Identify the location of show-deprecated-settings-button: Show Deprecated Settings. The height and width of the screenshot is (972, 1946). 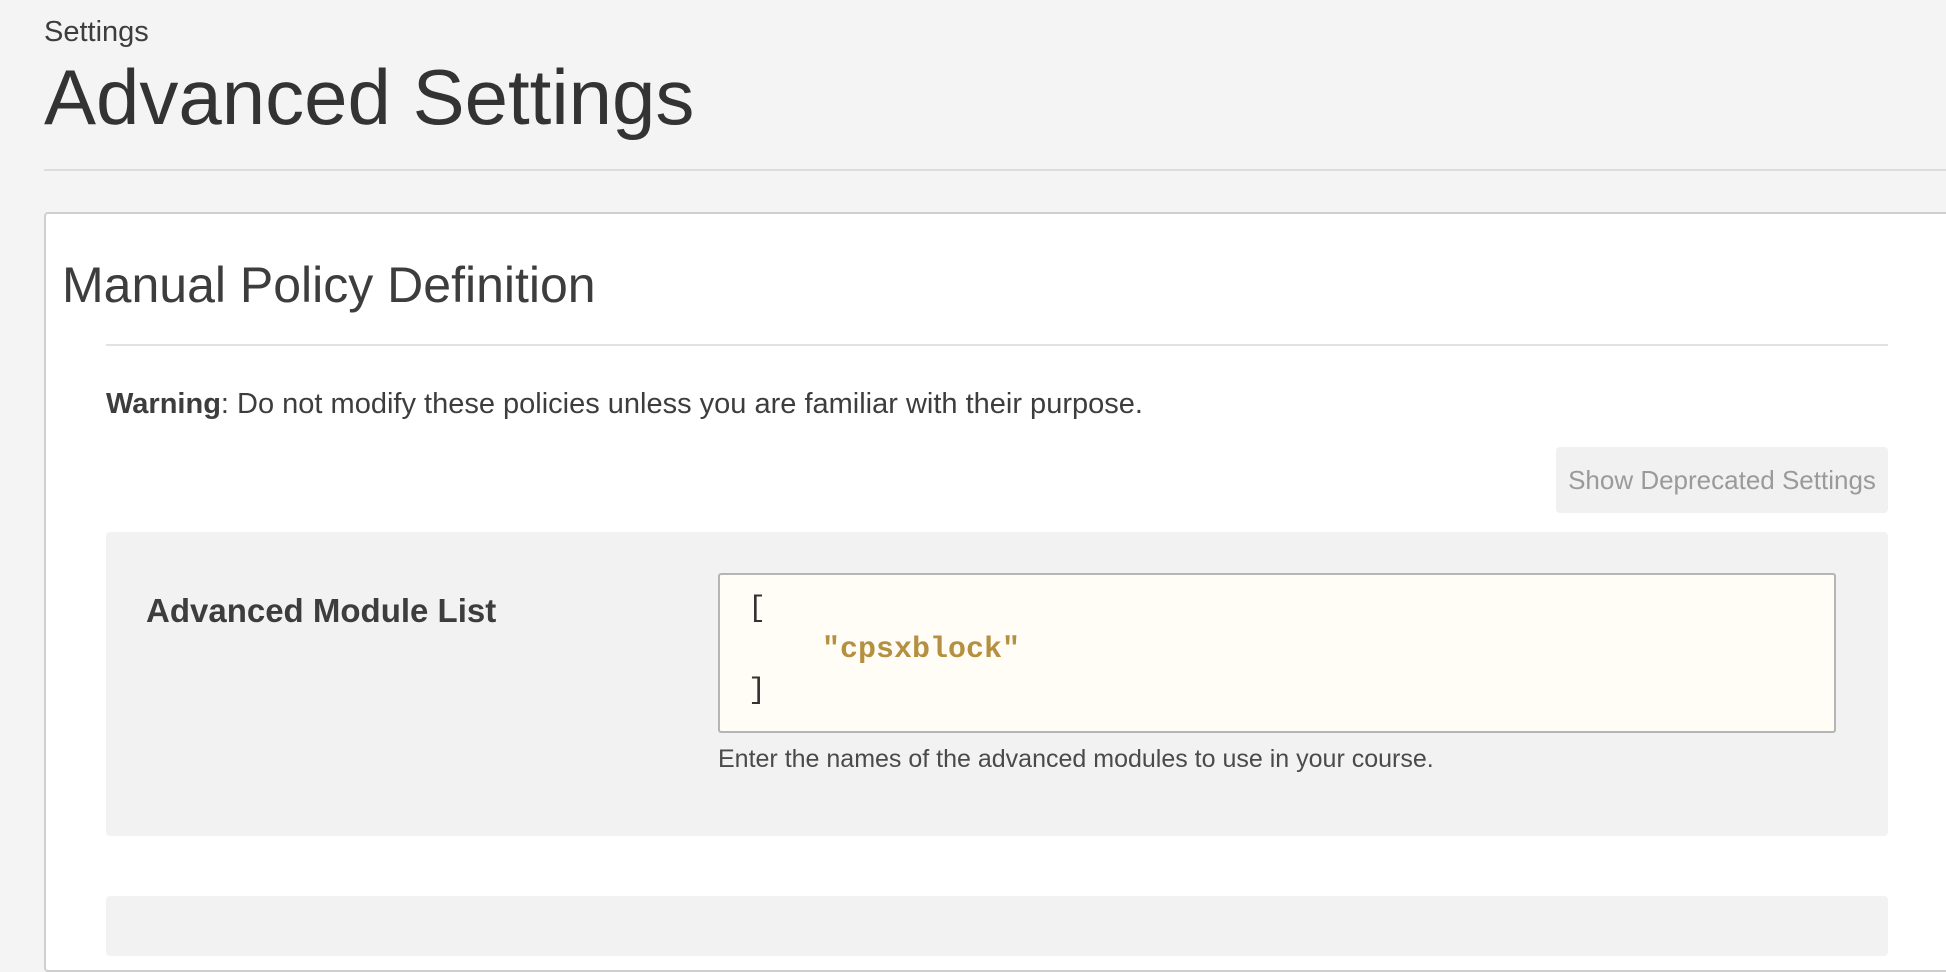
(1722, 480).